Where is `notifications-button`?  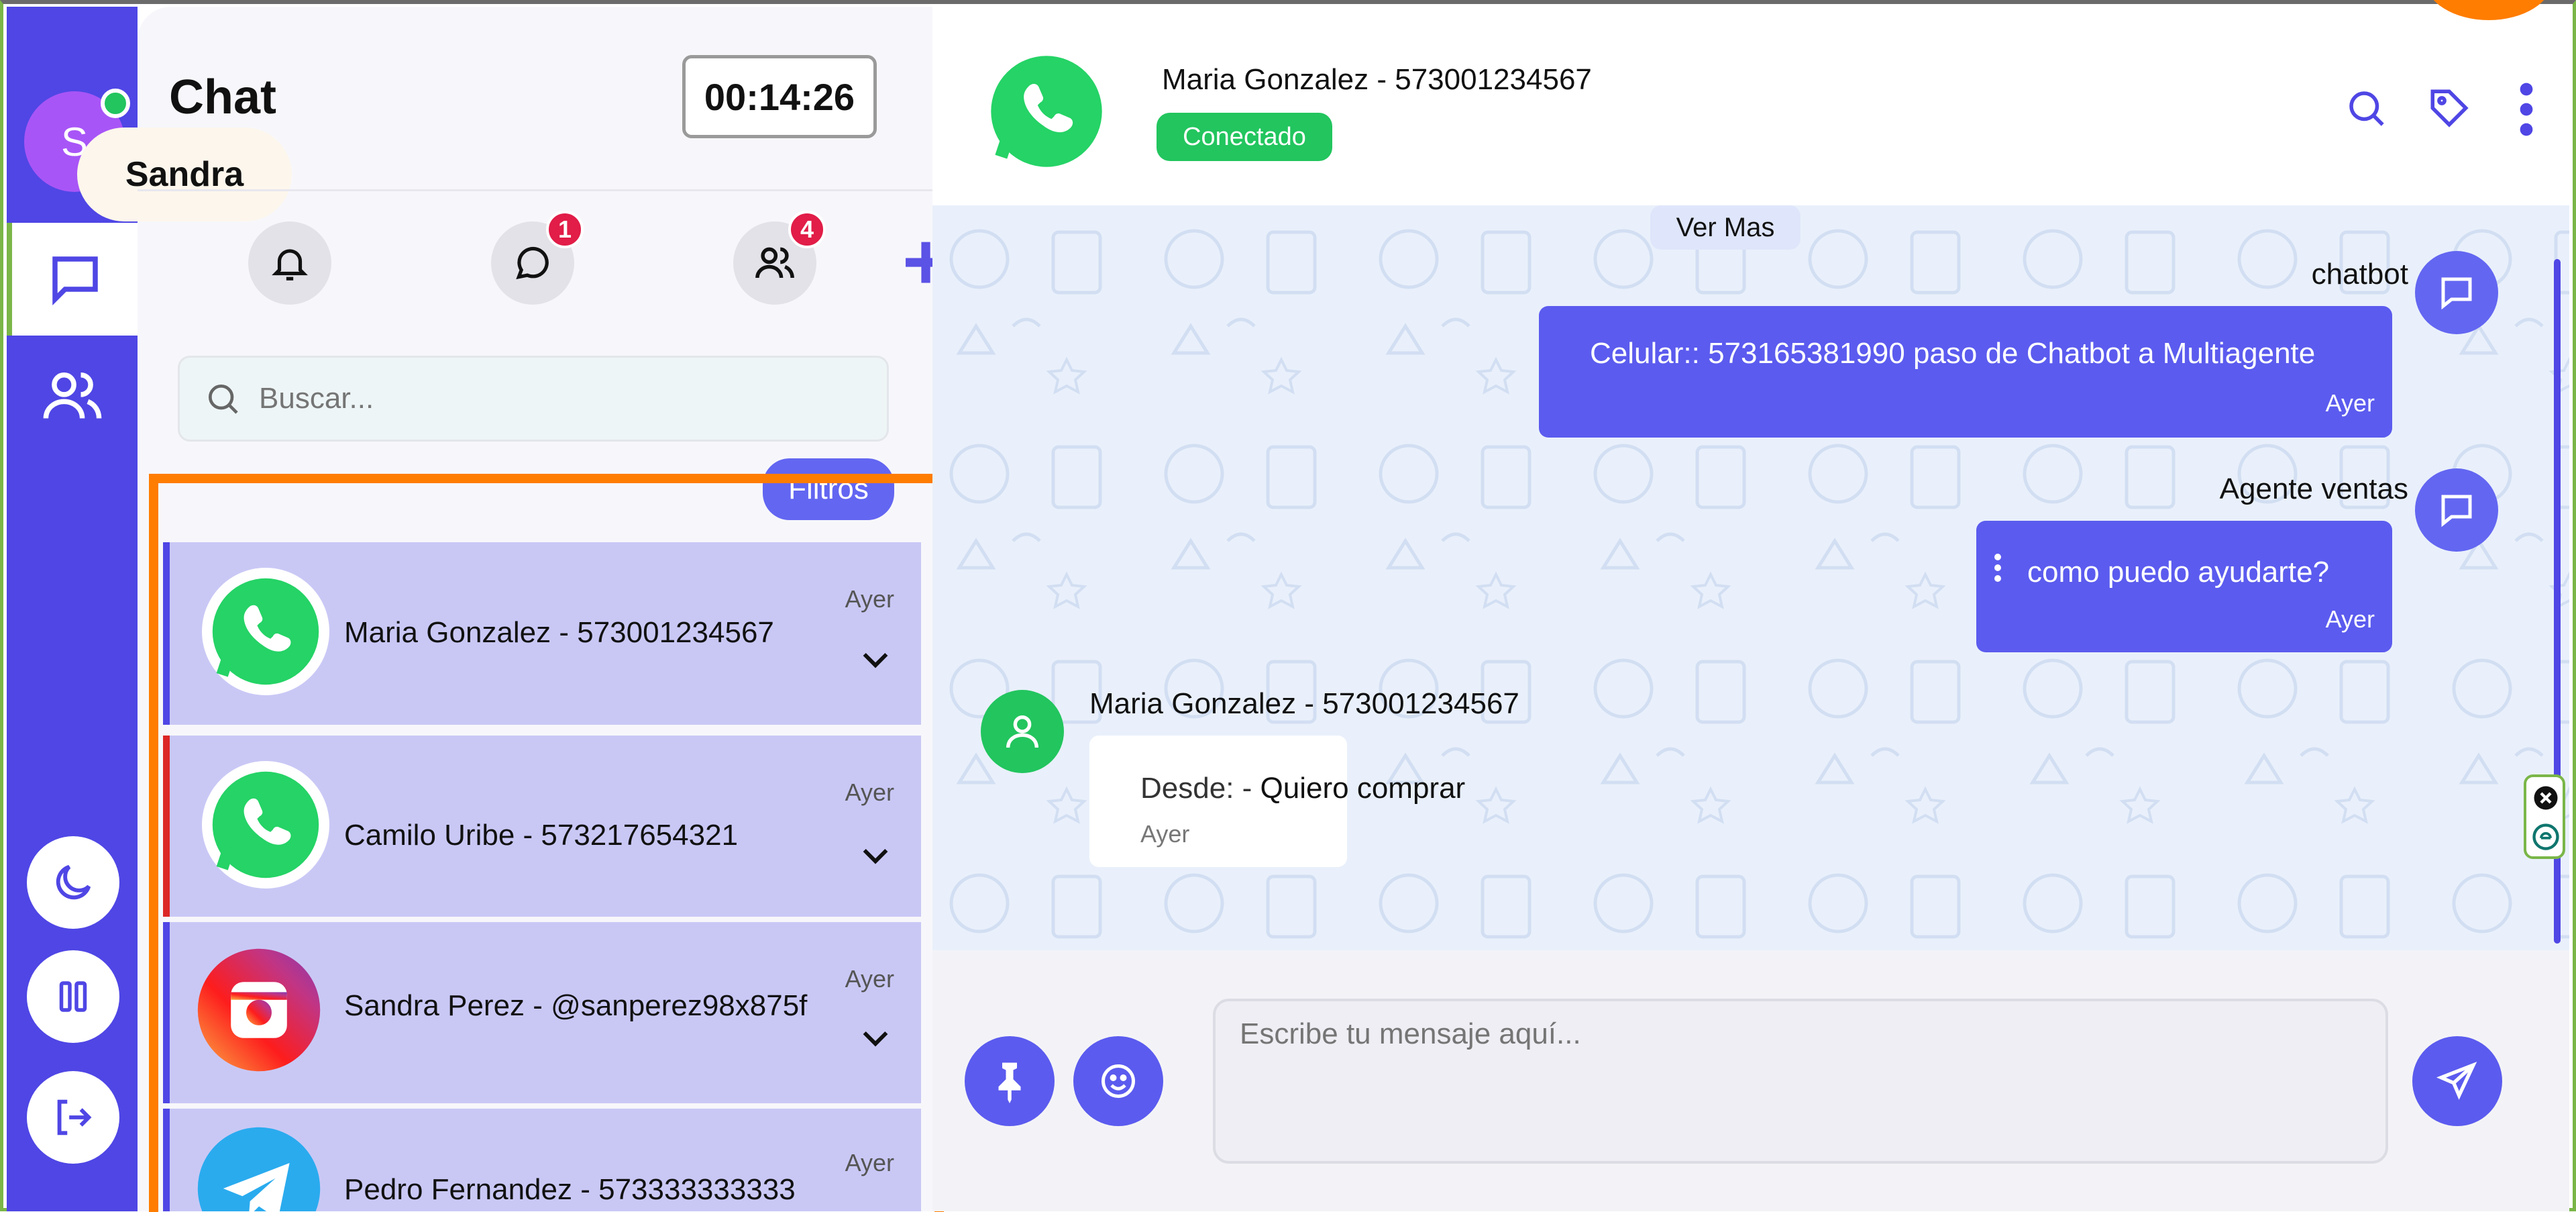 notifications-button is located at coordinates (289, 263).